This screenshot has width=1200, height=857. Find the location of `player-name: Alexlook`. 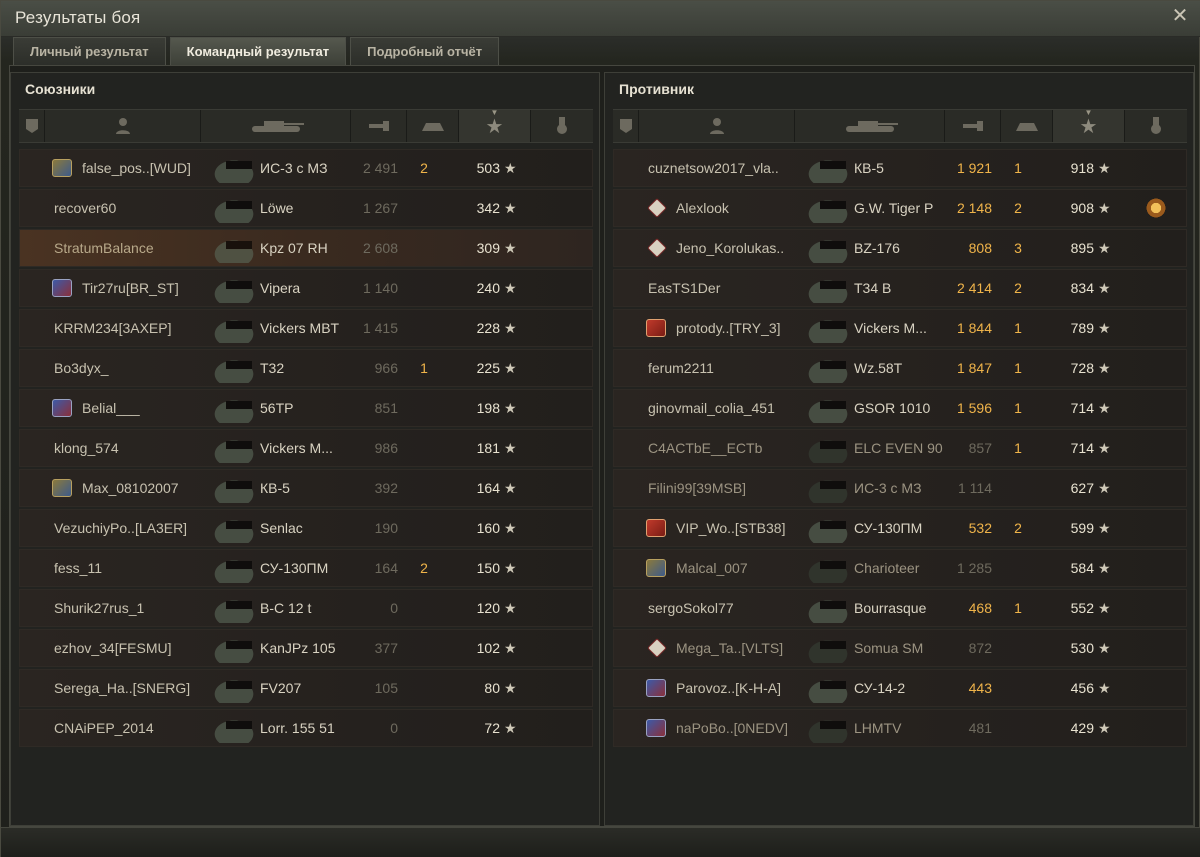

player-name: Alexlook is located at coordinates (737, 208).